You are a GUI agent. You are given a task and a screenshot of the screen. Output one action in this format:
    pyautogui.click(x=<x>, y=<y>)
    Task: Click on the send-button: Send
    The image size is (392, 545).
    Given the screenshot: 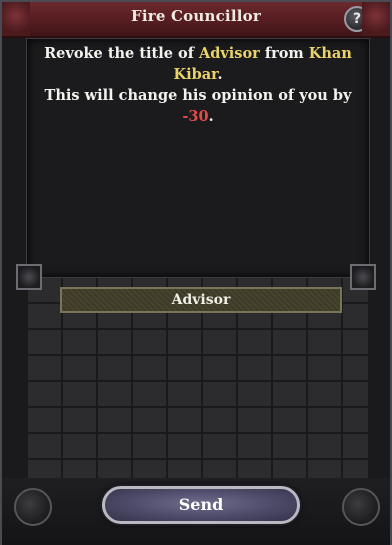 What is the action you would take?
    pyautogui.click(x=201, y=505)
    